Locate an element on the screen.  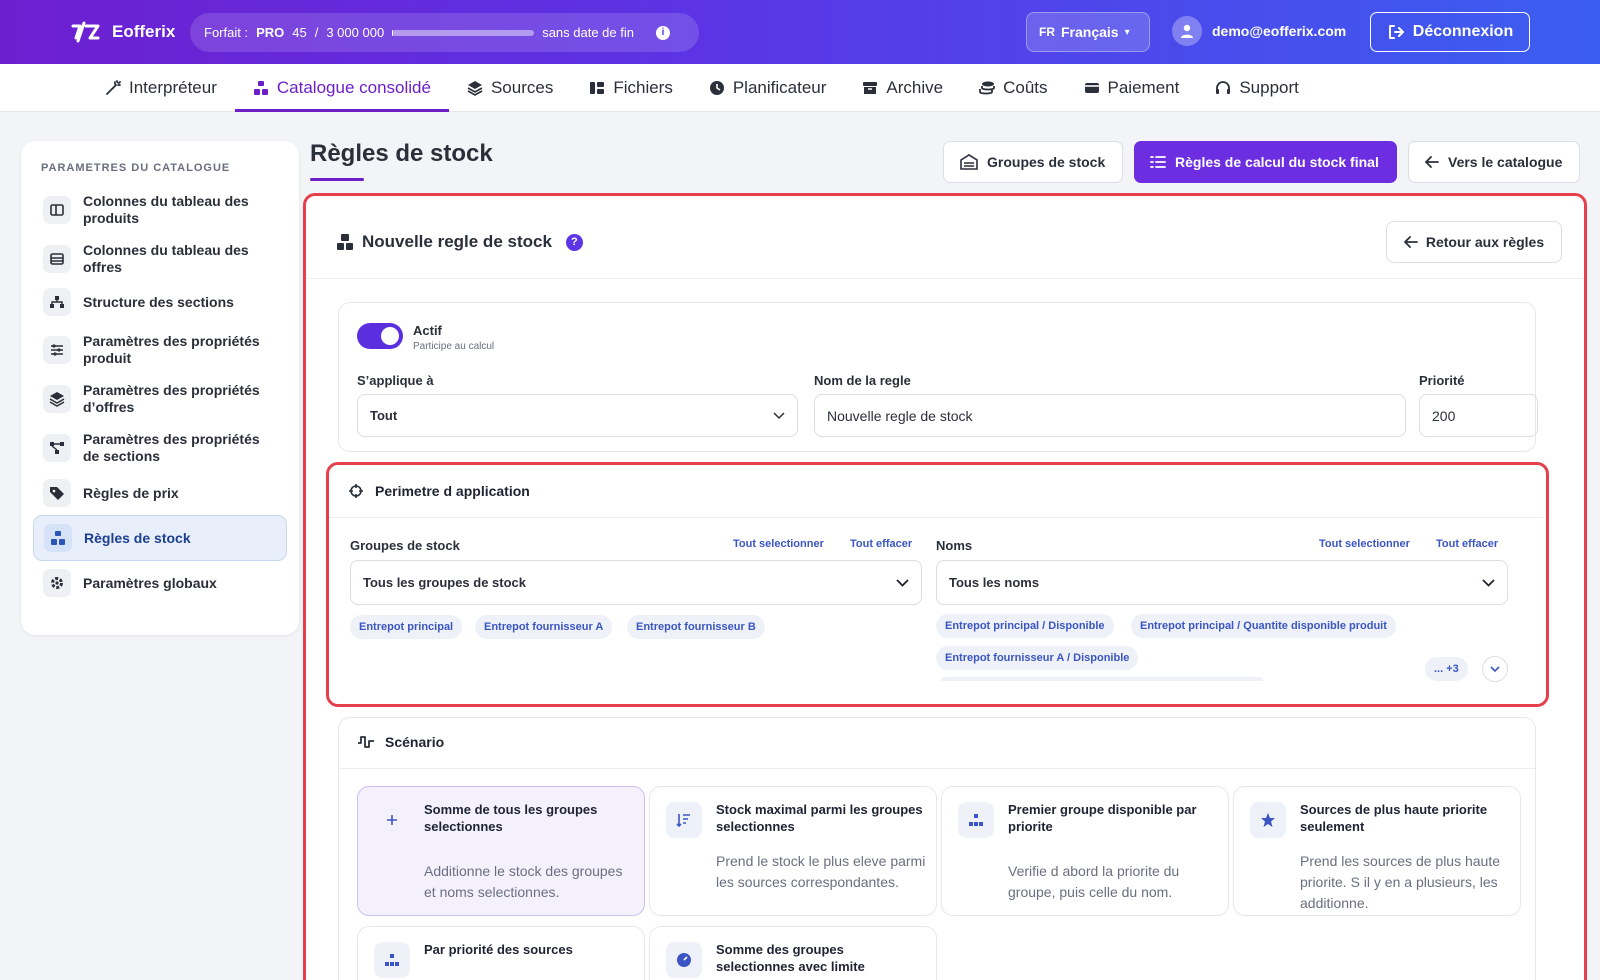
group-chip: Entrepot fournisseur A is located at coordinates (544, 627).